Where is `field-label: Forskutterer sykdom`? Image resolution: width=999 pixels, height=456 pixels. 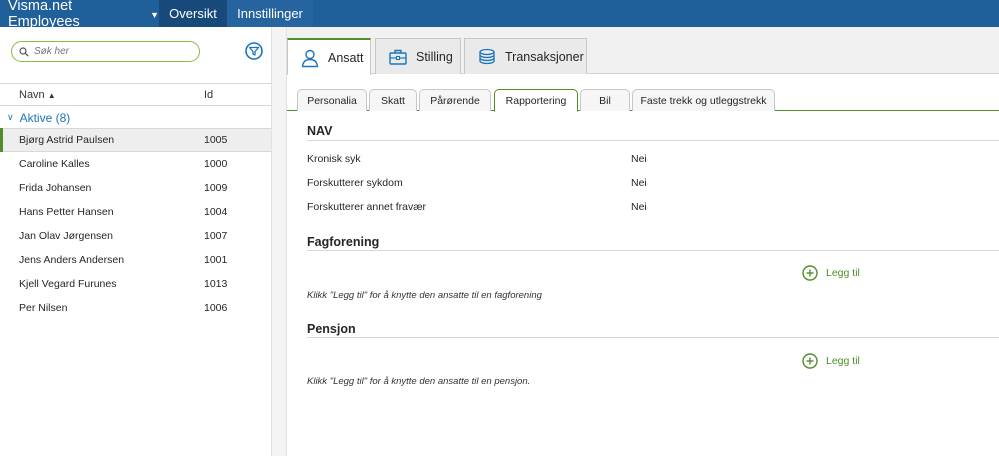 field-label: Forskutterer sykdom is located at coordinates (355, 183).